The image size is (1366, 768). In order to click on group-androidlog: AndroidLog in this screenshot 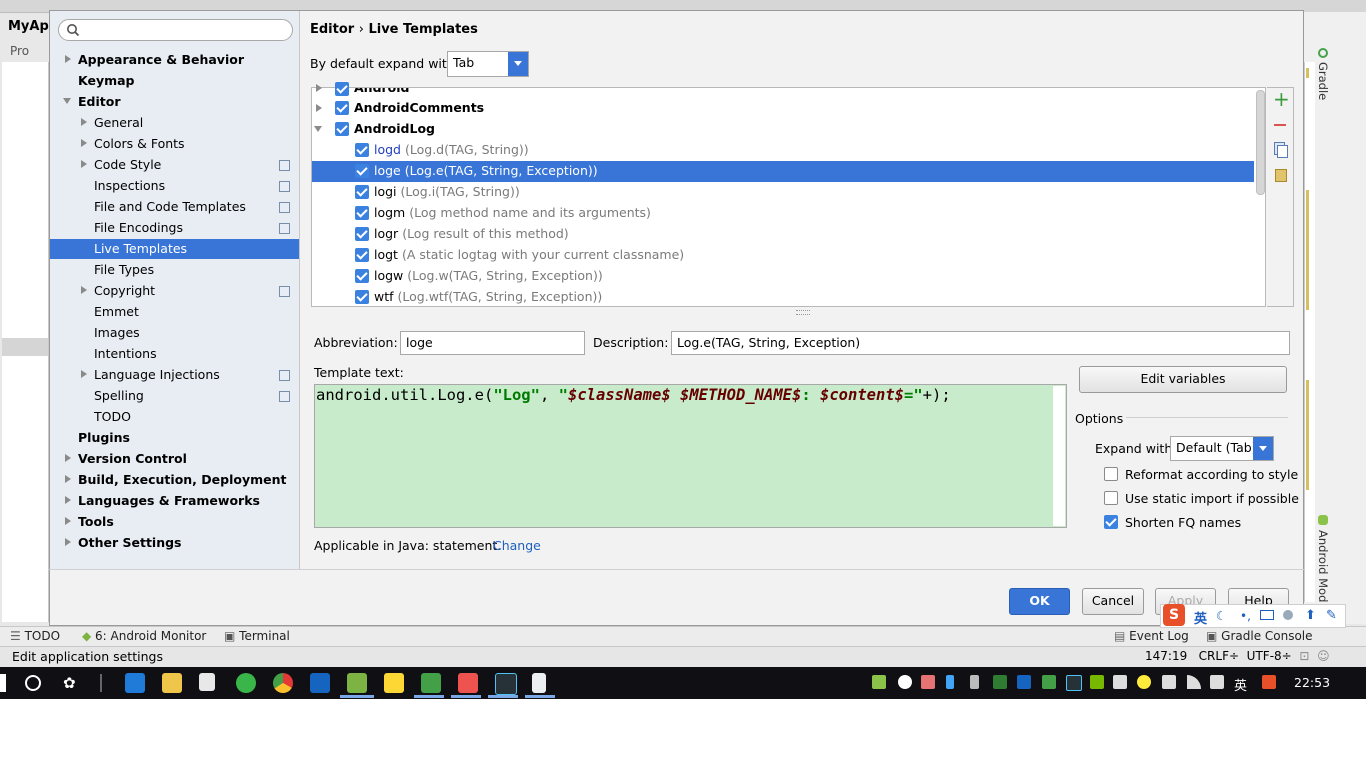, I will do `click(394, 128)`.